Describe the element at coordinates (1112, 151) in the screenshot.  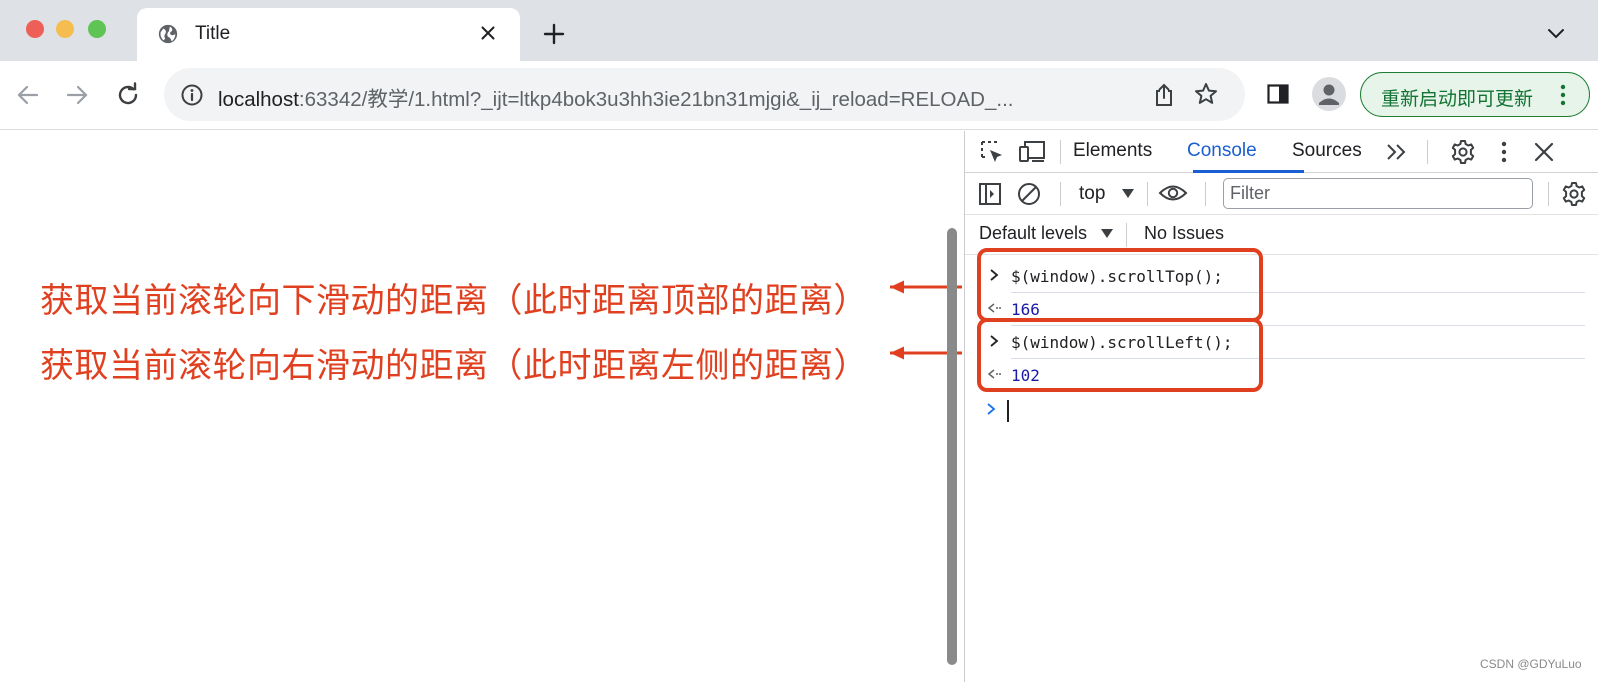
I see `tab-elements: Elements` at that location.